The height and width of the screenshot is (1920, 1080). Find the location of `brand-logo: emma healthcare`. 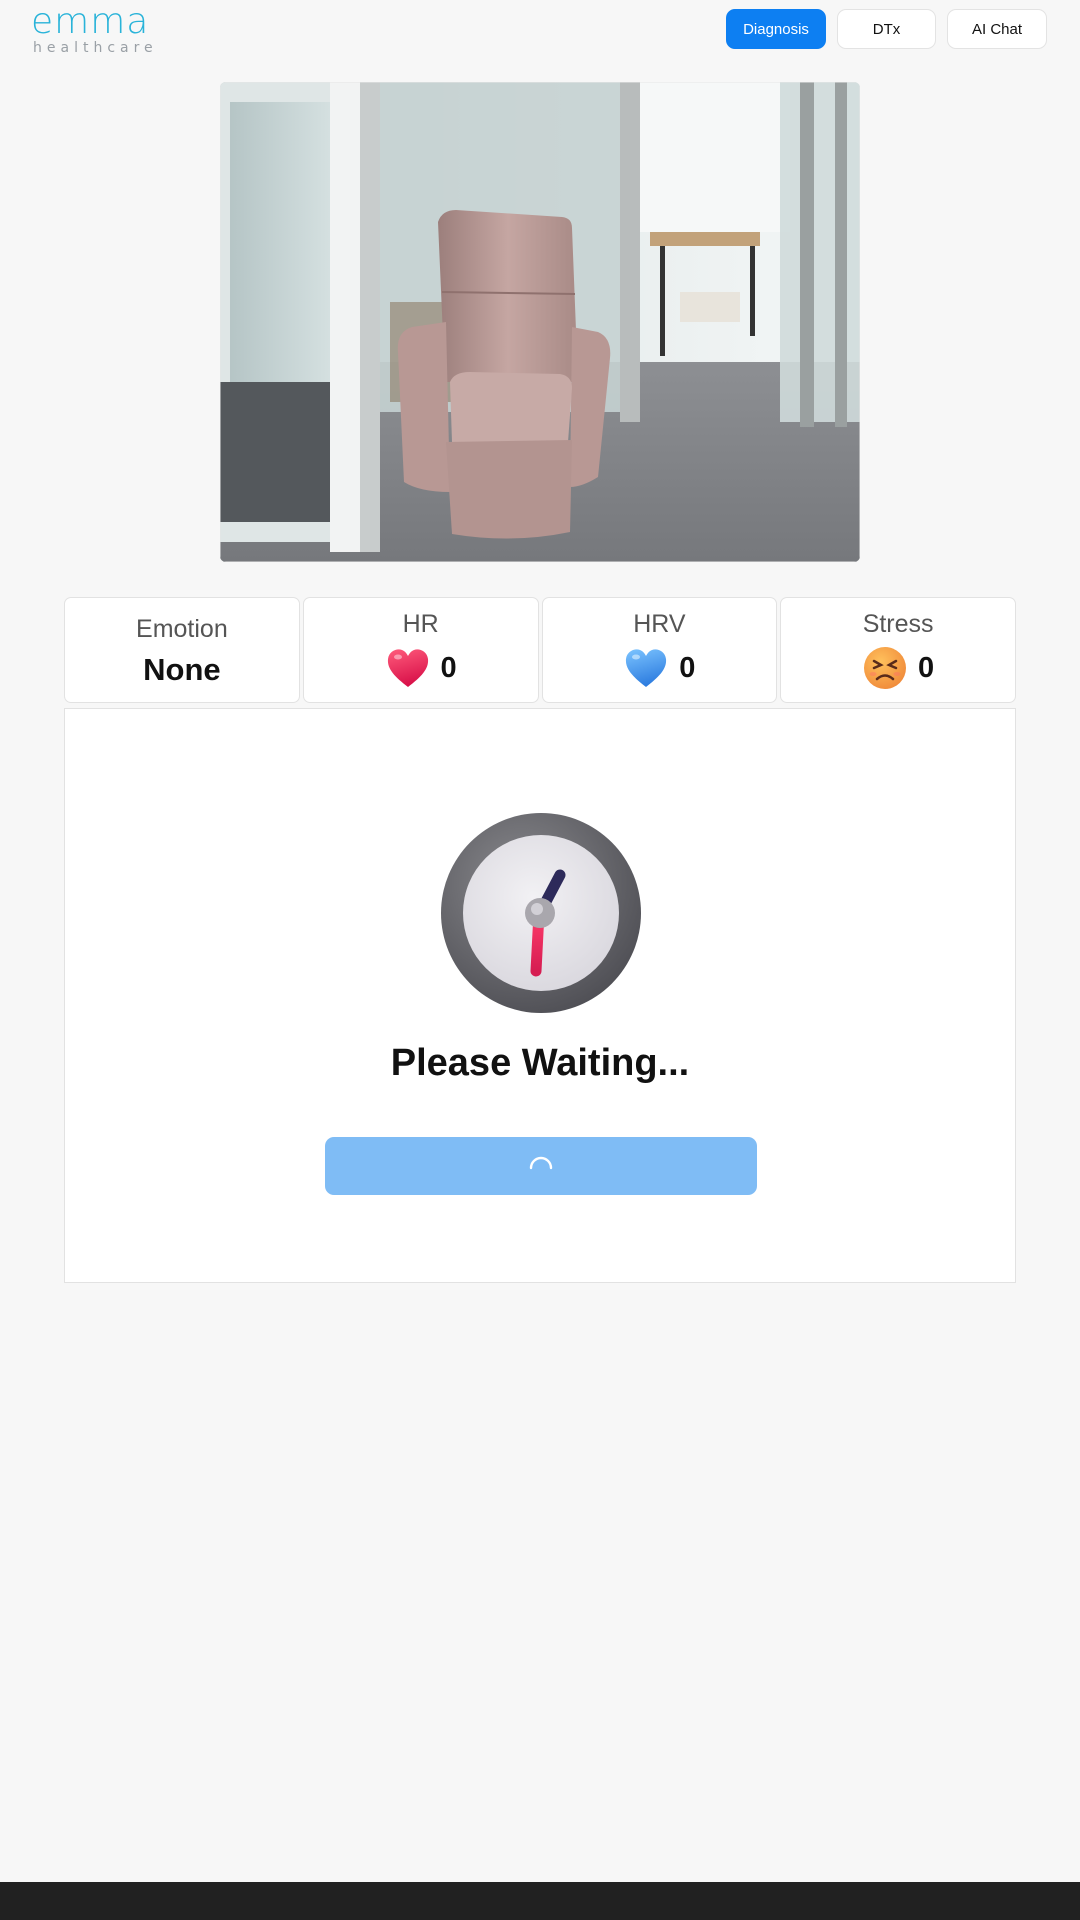

brand-logo: emma healthcare is located at coordinates (94, 28).